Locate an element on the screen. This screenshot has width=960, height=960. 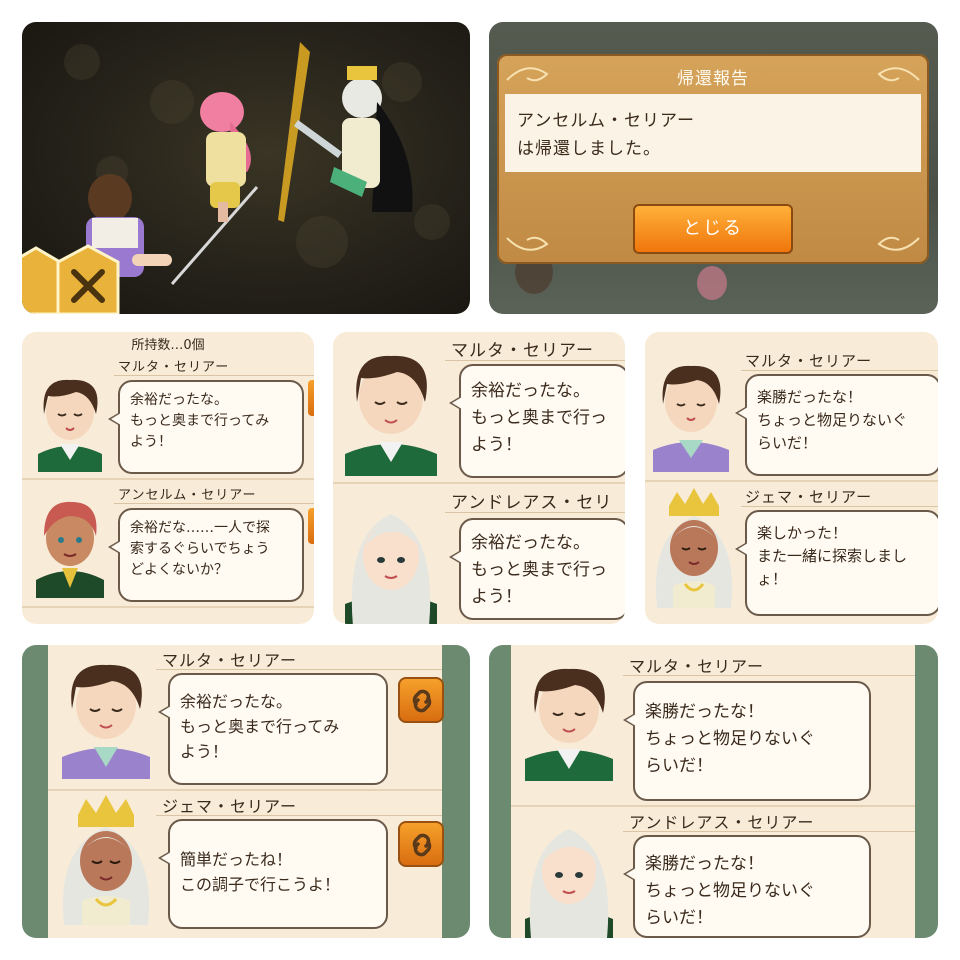
game-scene-art is located at coordinates (236, 178).